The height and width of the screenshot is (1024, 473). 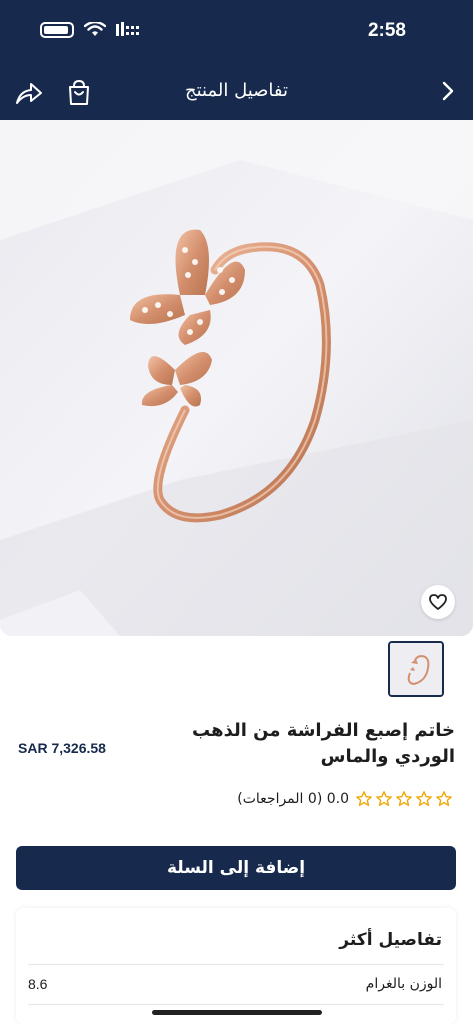 I want to click on favorite-button, so click(x=438, y=602).